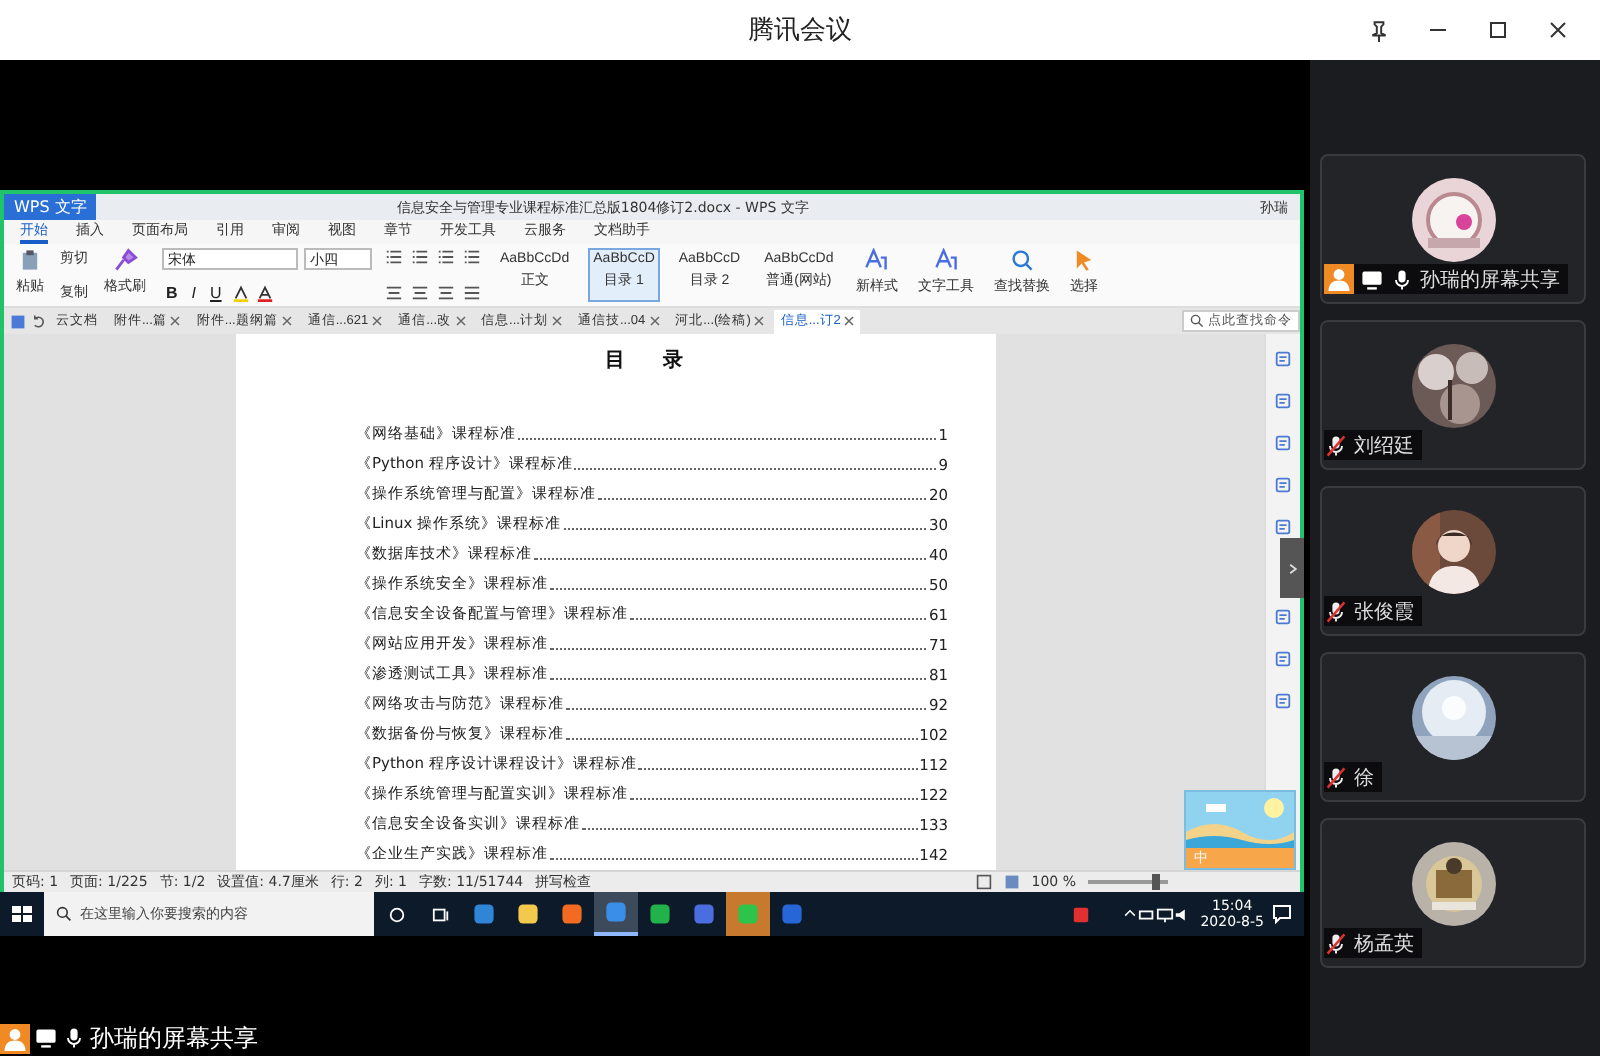 The image size is (1600, 1056). Describe the element at coordinates (1453, 561) in the screenshot. I see `participant-card: 张俊霞` at that location.